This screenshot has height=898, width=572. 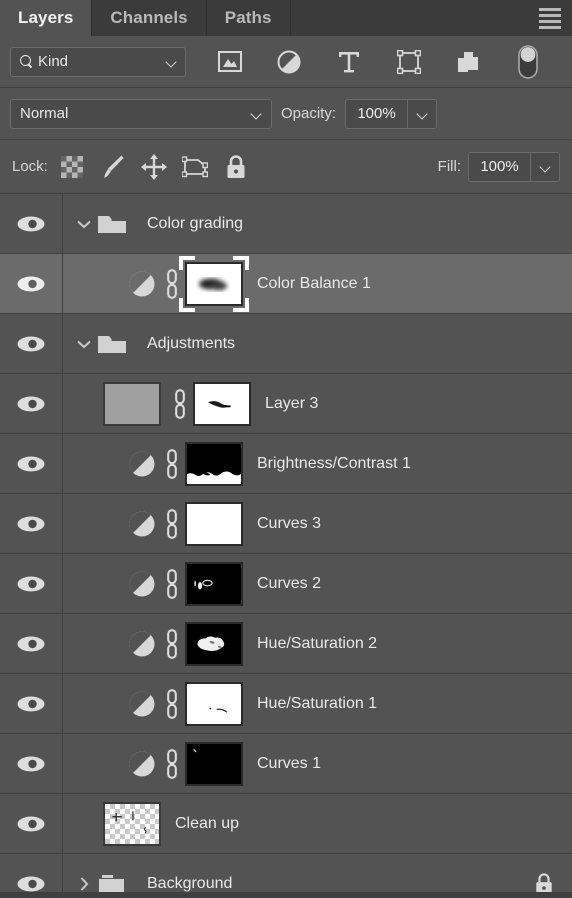 I want to click on table-row: Brightness/Contrast 1, so click(x=286, y=464).